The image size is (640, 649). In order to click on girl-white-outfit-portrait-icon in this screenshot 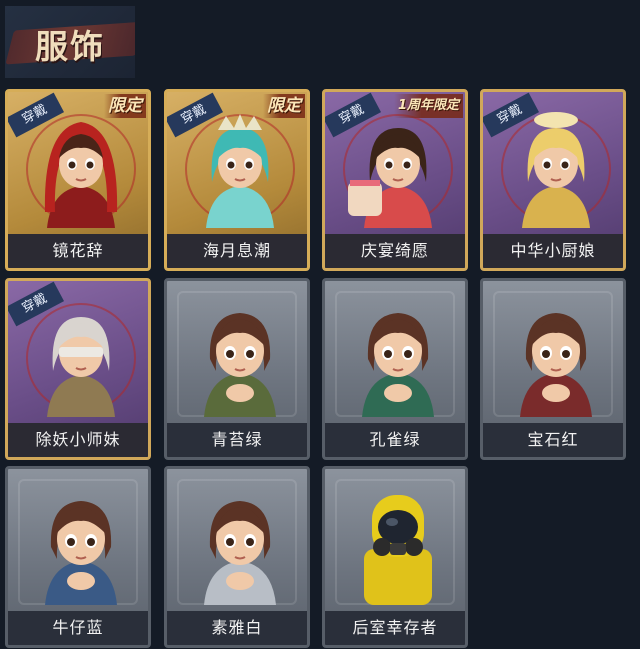, I will do `click(240, 547)`.